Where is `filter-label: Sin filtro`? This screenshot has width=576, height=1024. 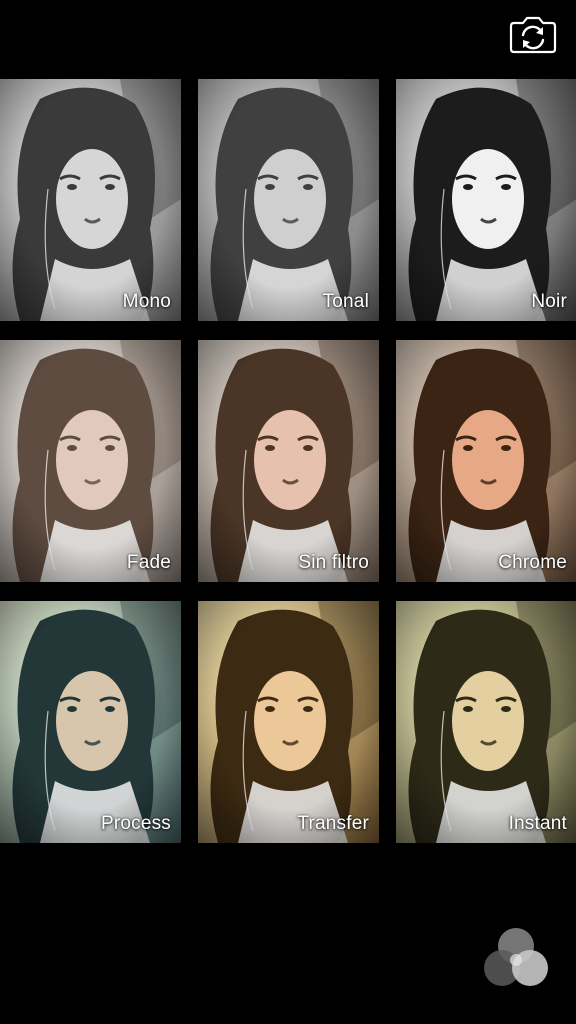 filter-label: Sin filtro is located at coordinates (333, 562).